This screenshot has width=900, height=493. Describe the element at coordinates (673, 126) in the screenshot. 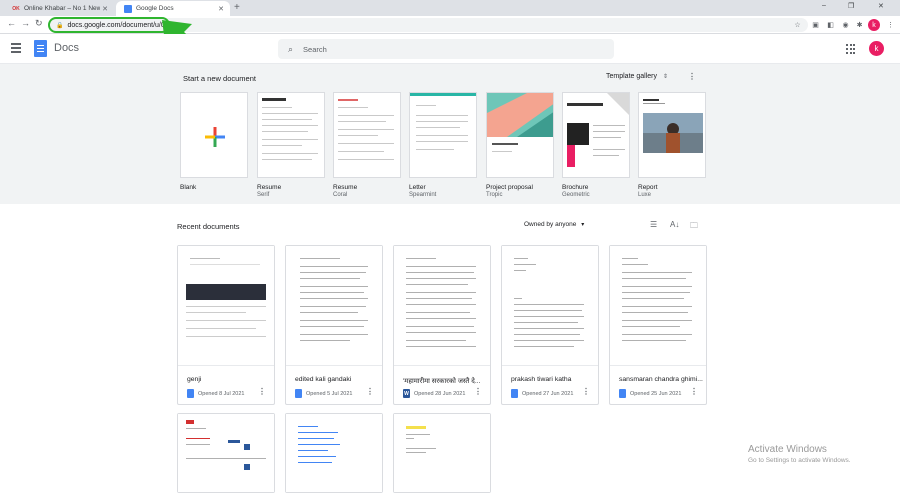

I see `report-artwork-icon` at that location.